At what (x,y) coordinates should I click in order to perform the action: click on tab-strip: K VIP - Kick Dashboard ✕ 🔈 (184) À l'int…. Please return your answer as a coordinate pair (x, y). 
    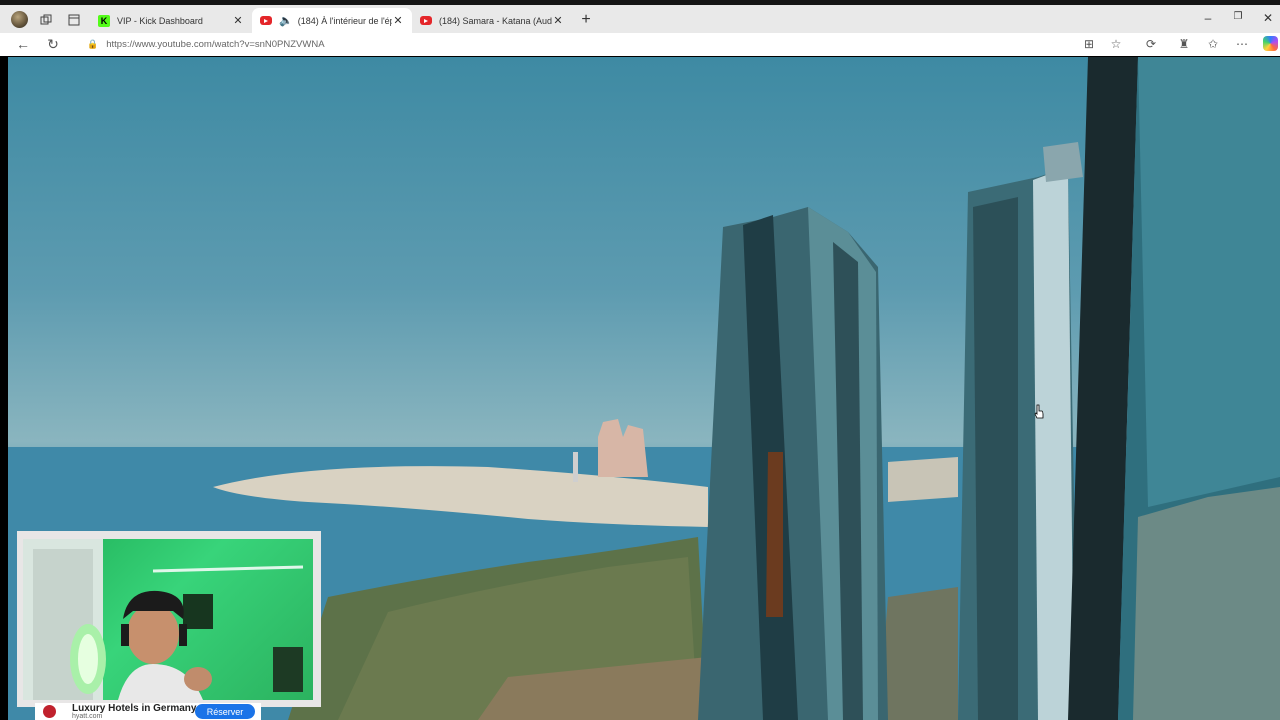
    Looking at the image, I should click on (640, 16).